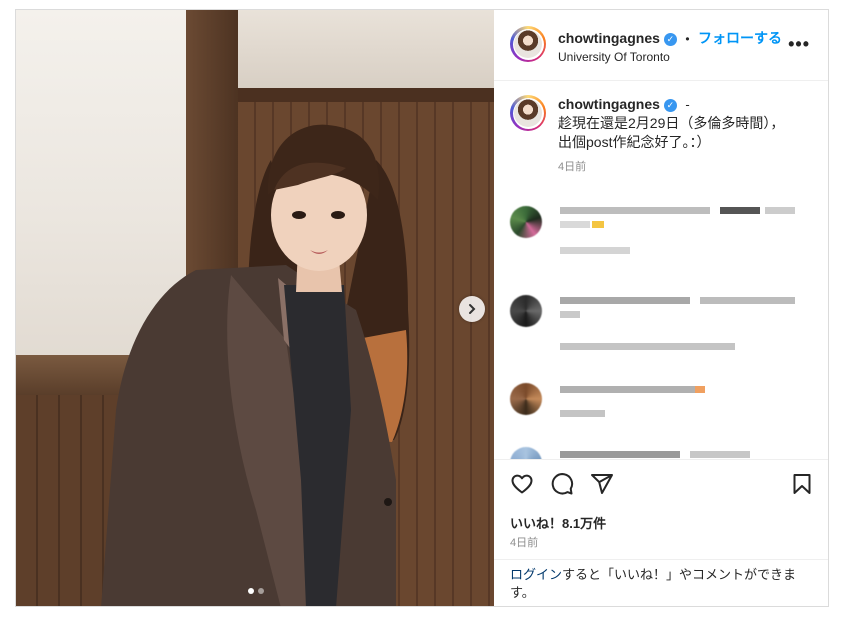  Describe the element at coordinates (524, 543) in the screenshot. I see `post-time: 4日前` at that location.